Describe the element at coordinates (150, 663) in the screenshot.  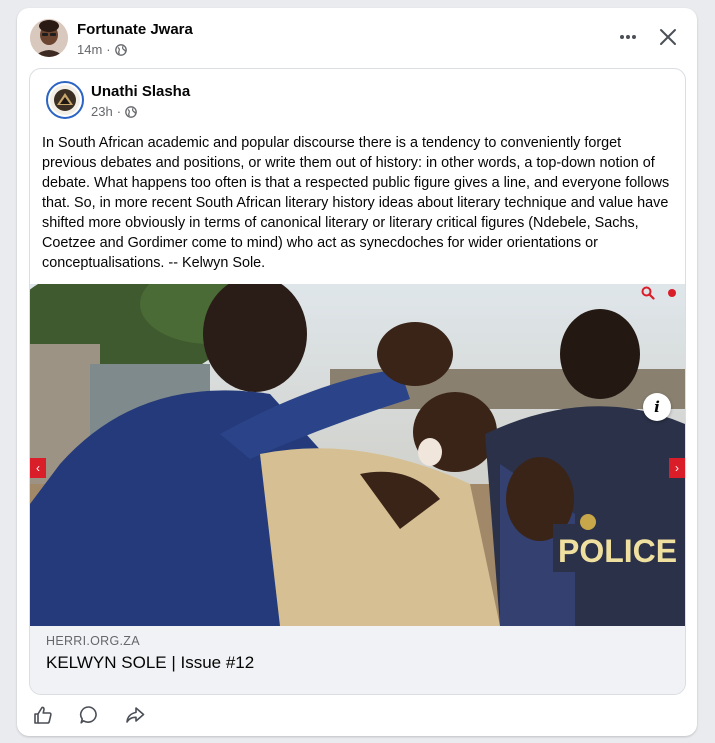
I see `link-title: KELWYN SOLE | Issue #12` at that location.